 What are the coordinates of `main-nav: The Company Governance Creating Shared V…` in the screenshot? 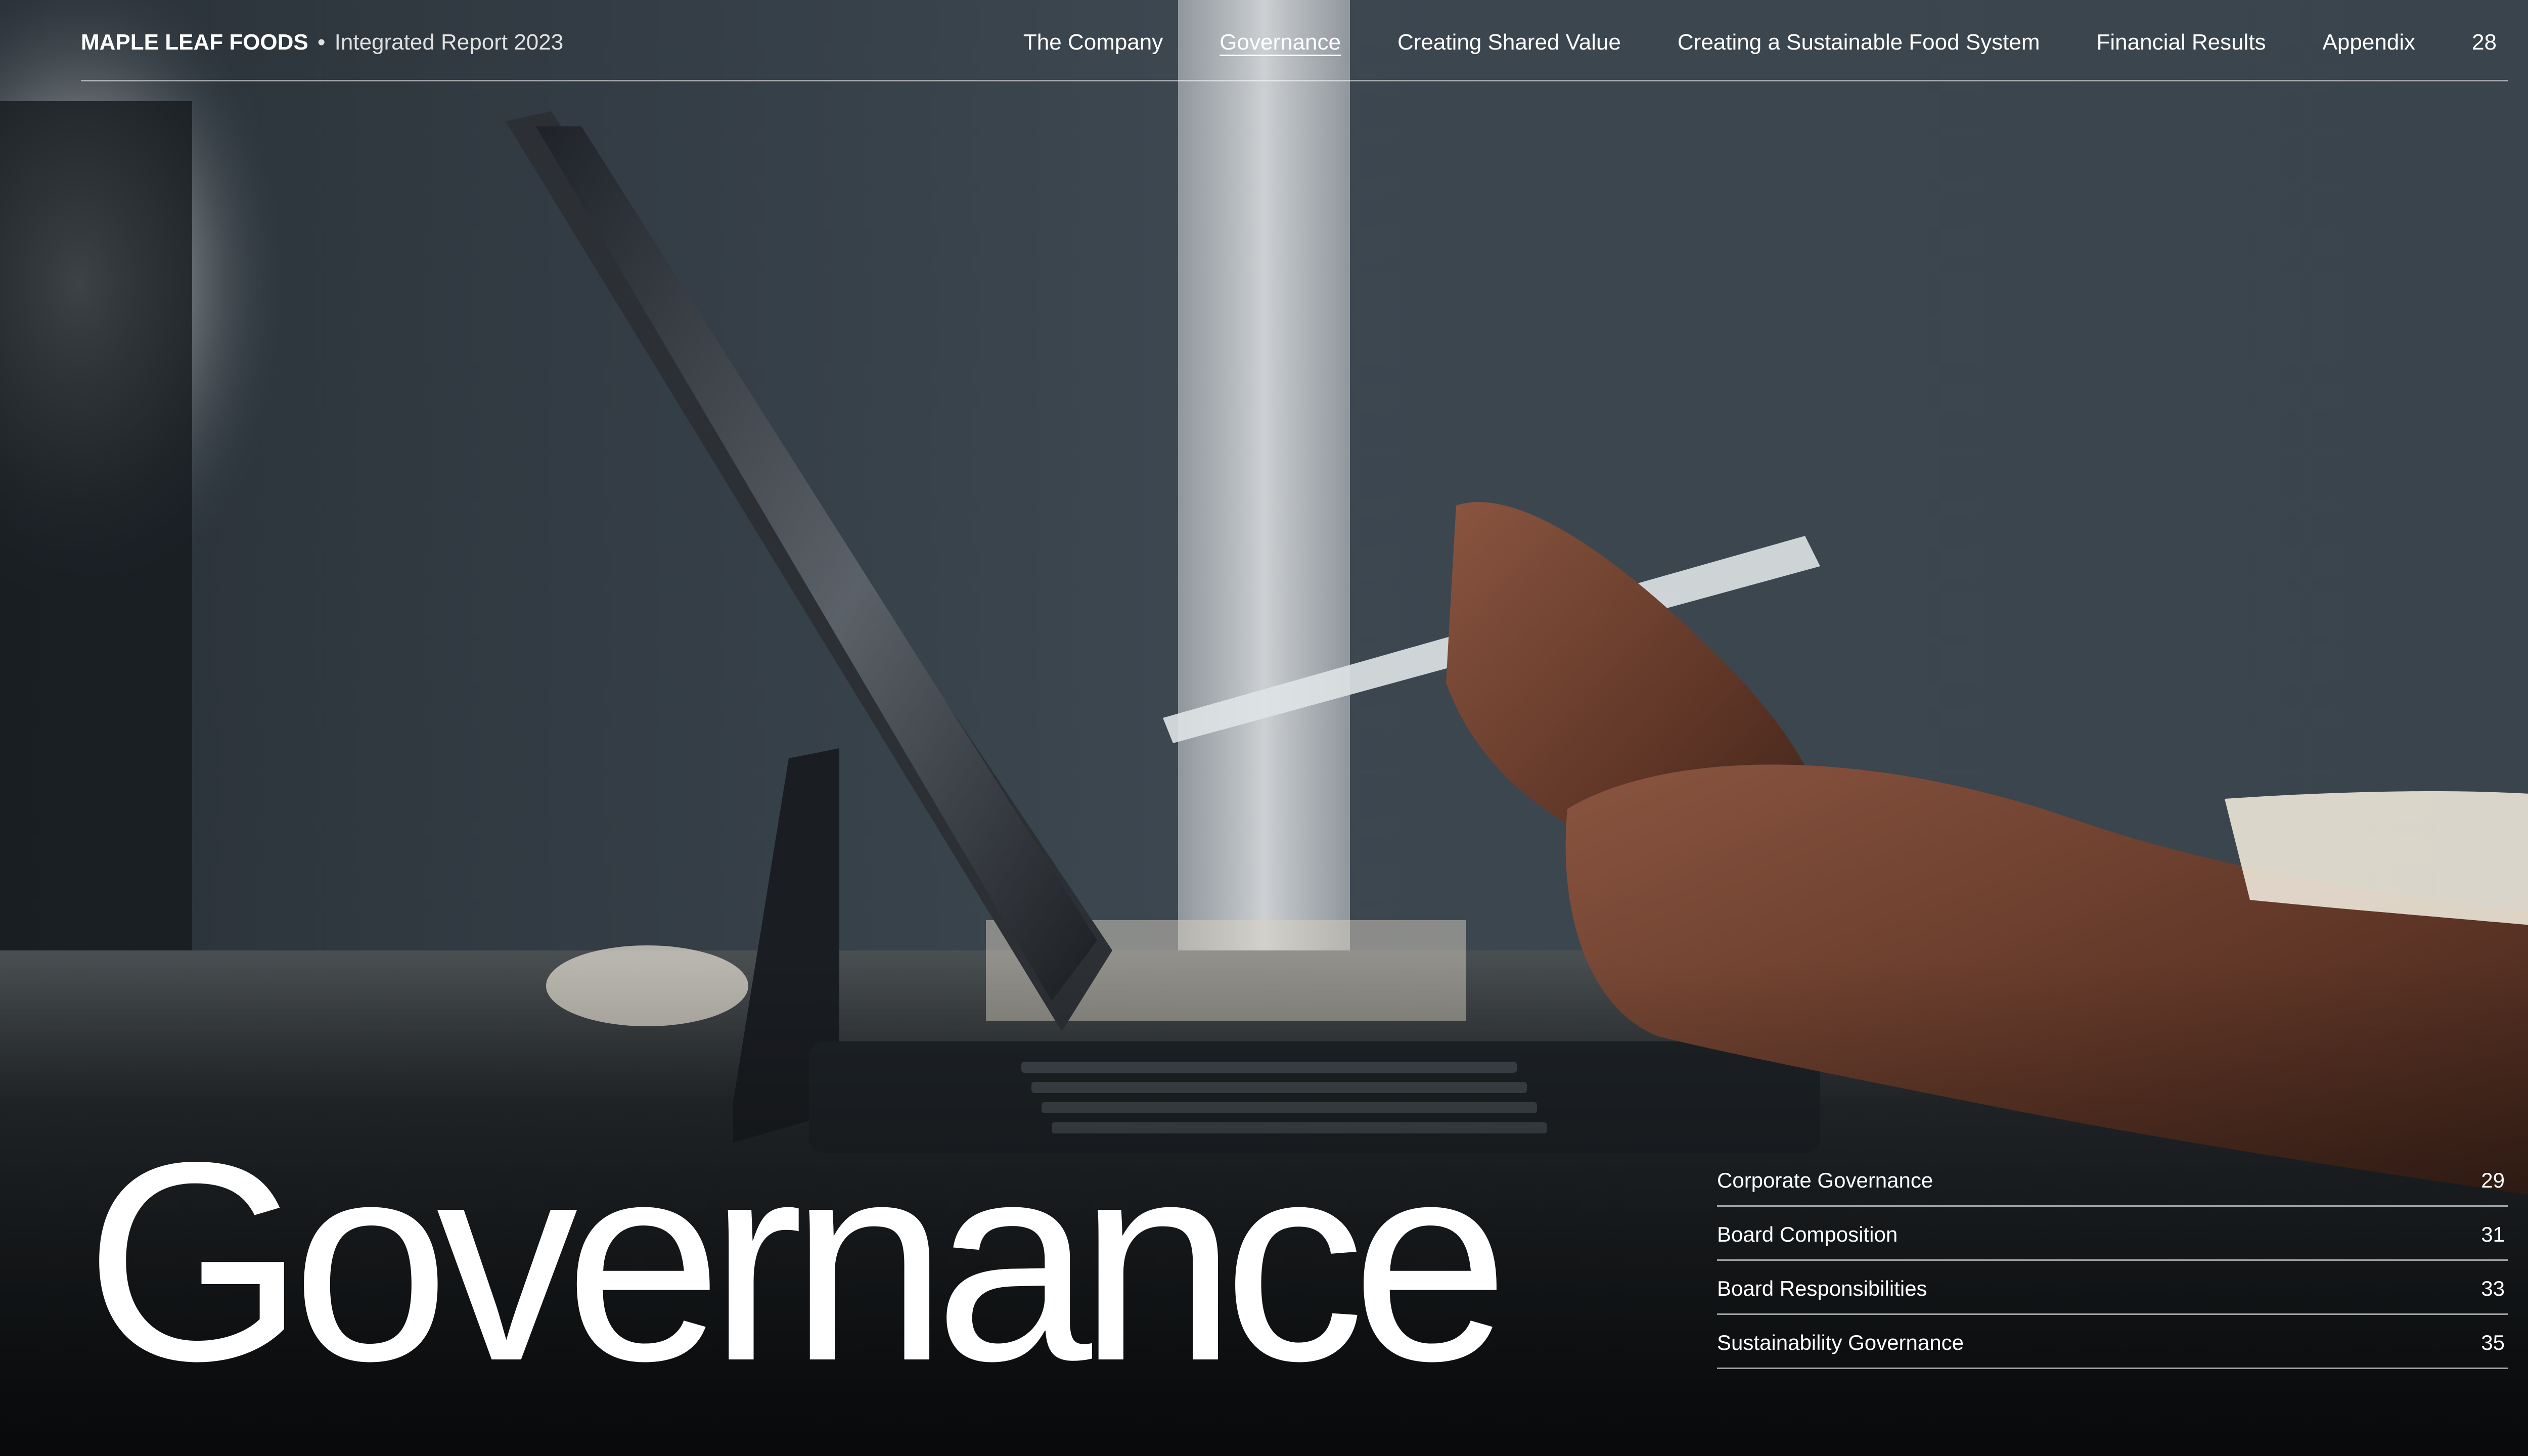 It's located at (1738, 42).